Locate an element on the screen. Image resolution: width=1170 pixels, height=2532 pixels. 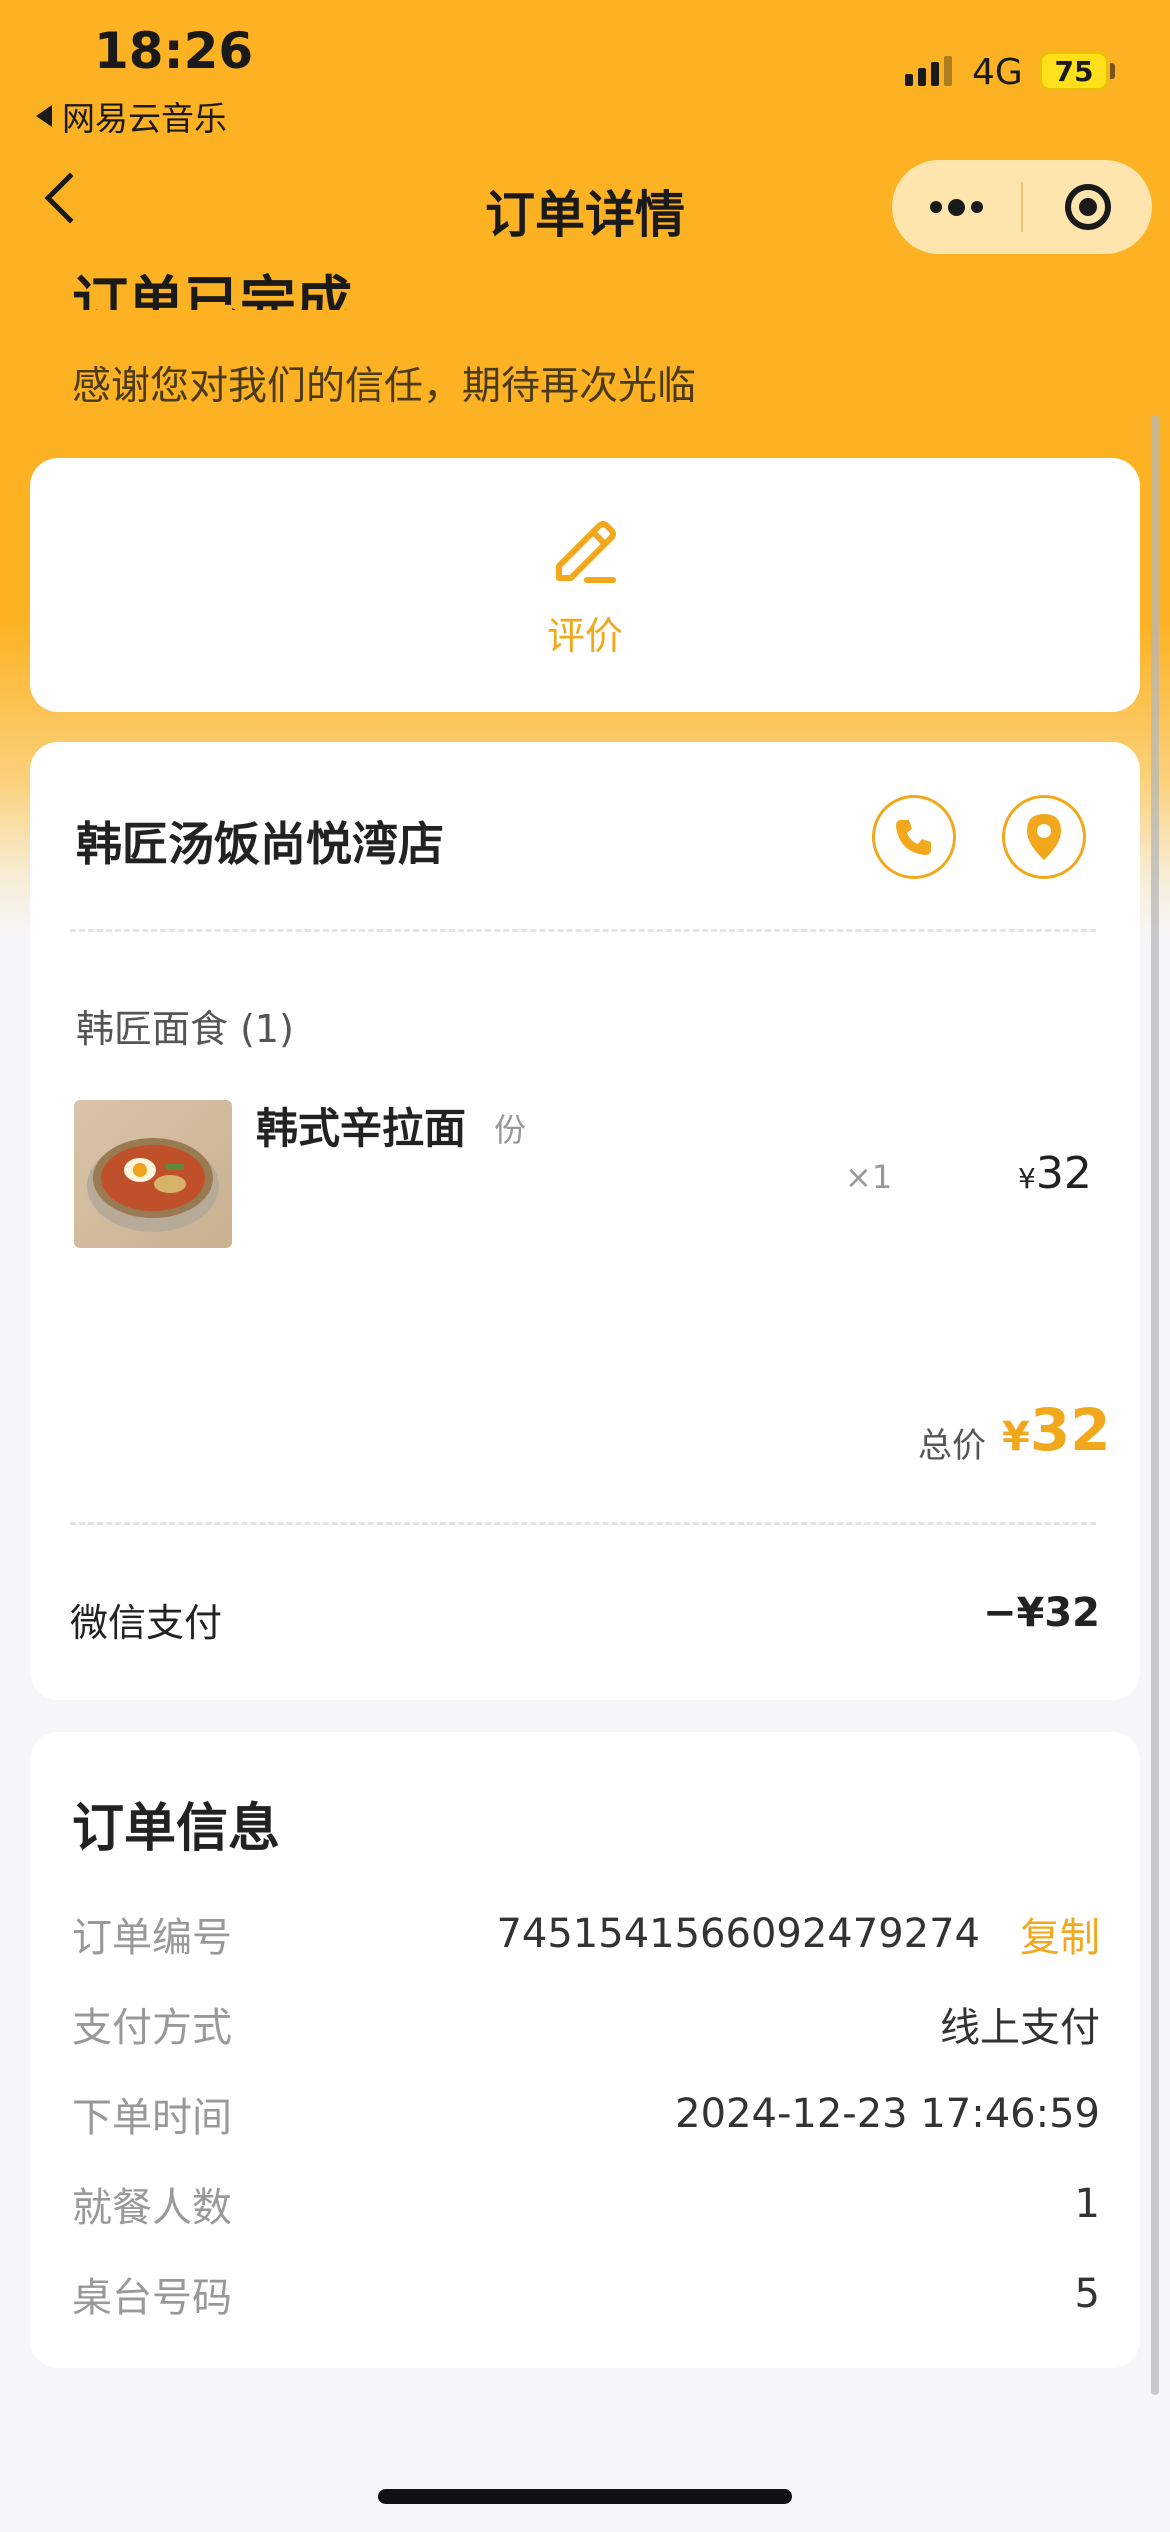
order-number: 7451541566092479274 is located at coordinates (738, 1934).